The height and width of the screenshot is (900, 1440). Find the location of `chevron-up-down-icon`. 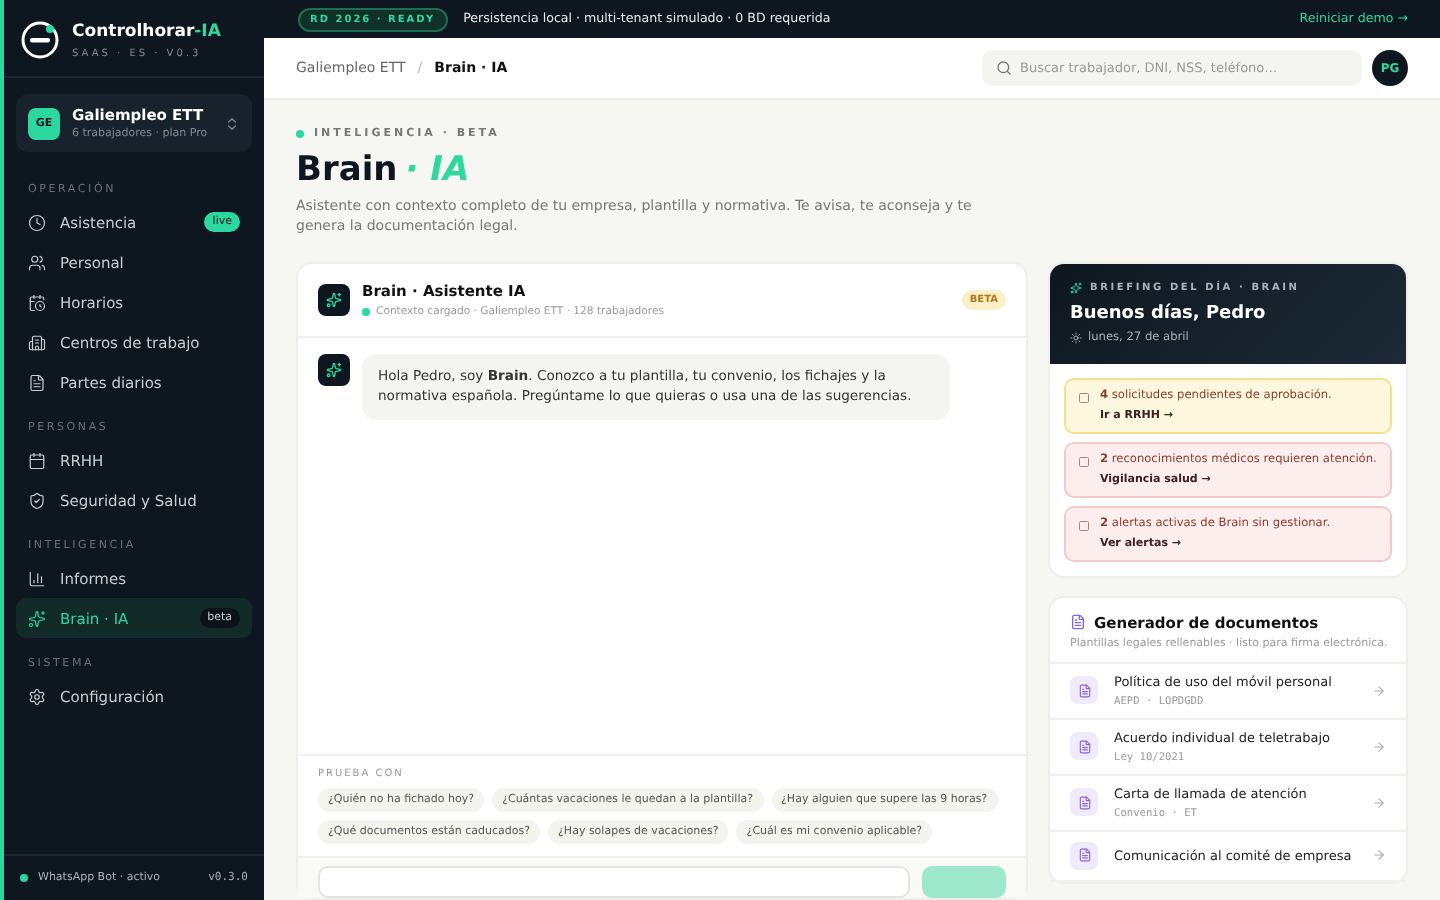

chevron-up-down-icon is located at coordinates (232, 123).